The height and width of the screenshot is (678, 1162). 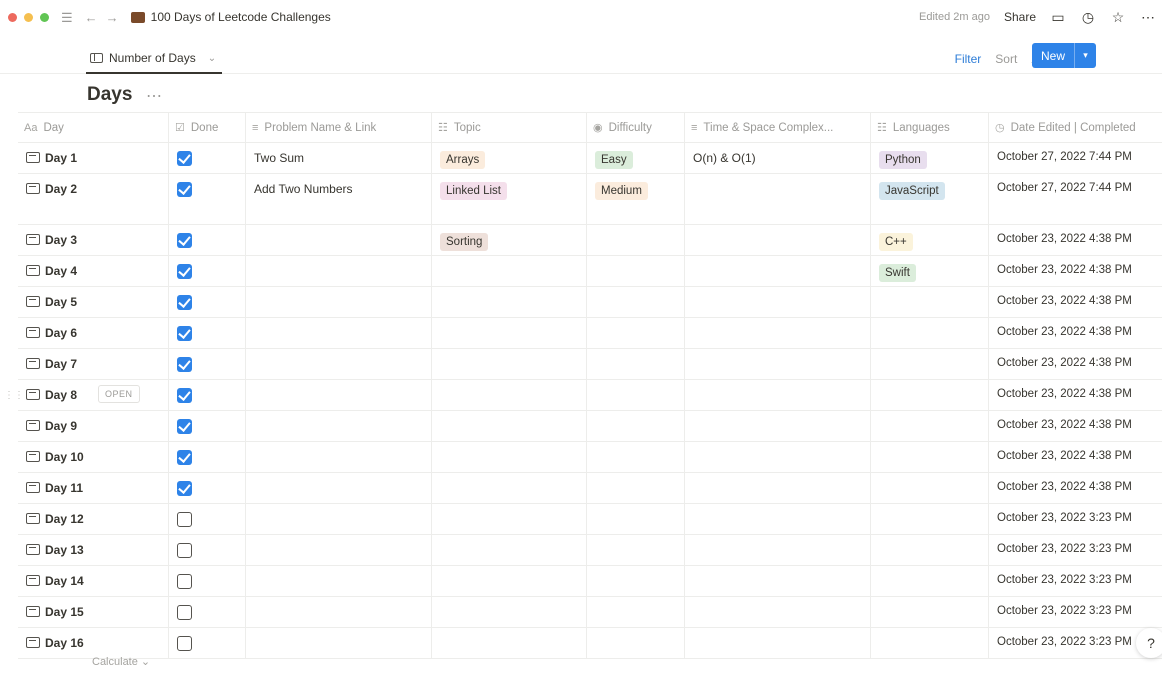 I want to click on day-cell: Day 2, so click(x=93, y=199).